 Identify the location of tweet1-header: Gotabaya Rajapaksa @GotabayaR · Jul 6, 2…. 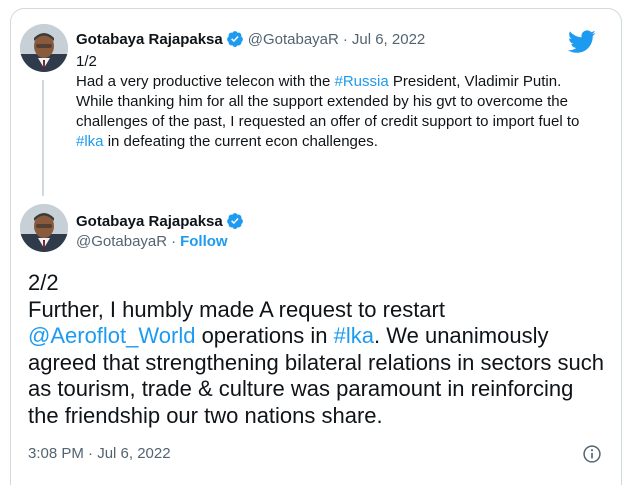
(250, 39).